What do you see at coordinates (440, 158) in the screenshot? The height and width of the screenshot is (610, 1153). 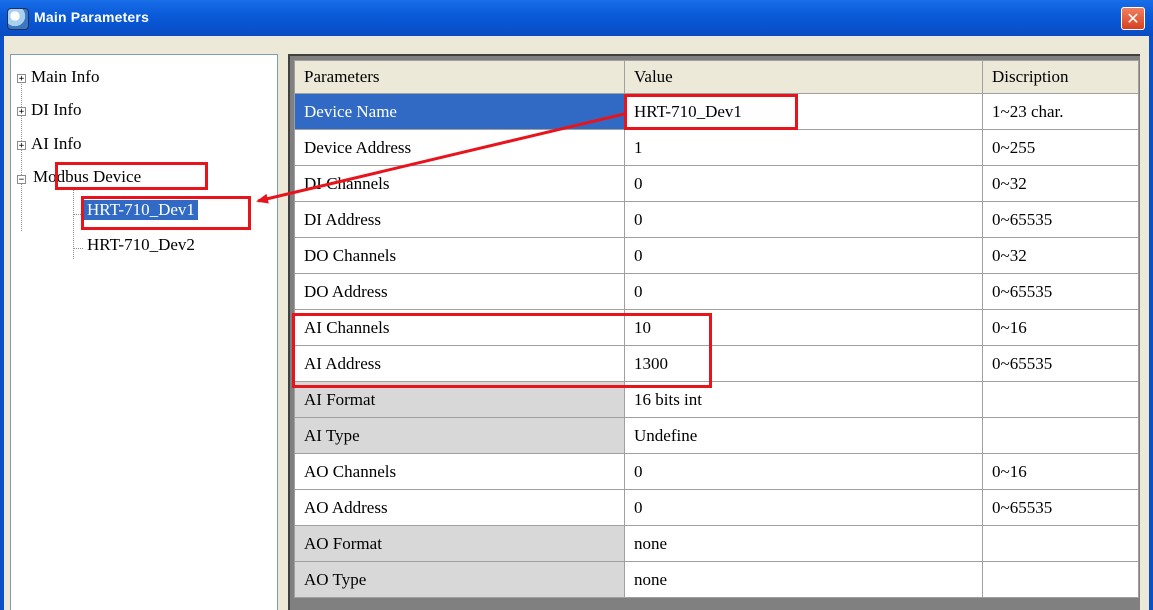 I see `annotation-arrow` at bounding box center [440, 158].